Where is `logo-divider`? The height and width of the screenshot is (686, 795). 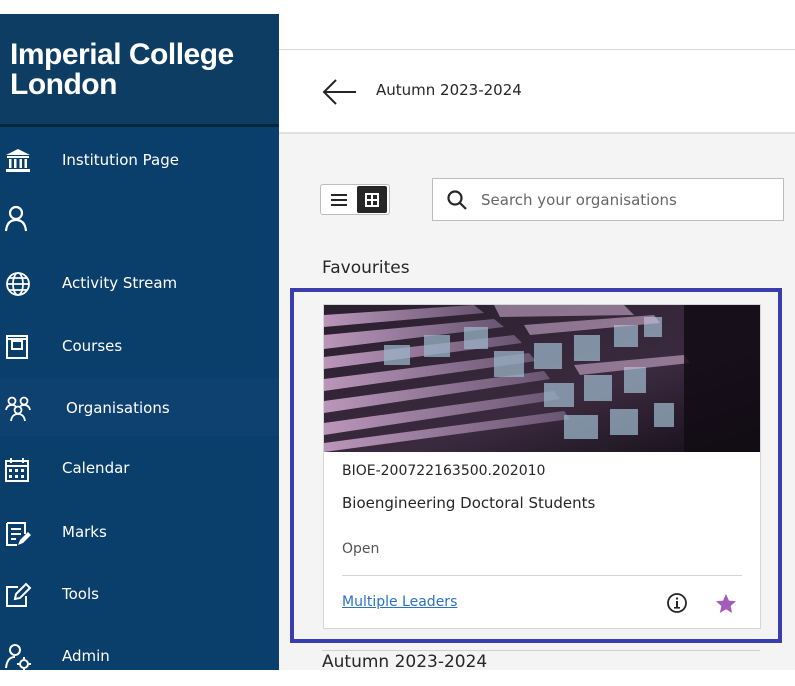 logo-divider is located at coordinates (139, 125).